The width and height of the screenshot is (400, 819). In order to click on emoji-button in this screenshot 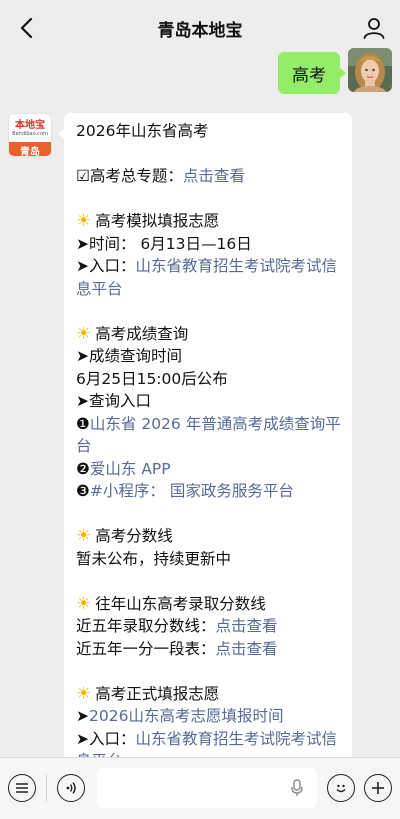, I will do `click(341, 788)`.